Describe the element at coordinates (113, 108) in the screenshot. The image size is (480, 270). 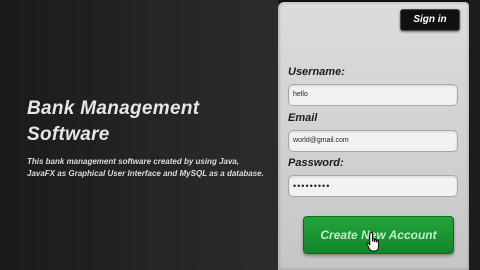
I see `app-title-line1: Bank Management` at that location.